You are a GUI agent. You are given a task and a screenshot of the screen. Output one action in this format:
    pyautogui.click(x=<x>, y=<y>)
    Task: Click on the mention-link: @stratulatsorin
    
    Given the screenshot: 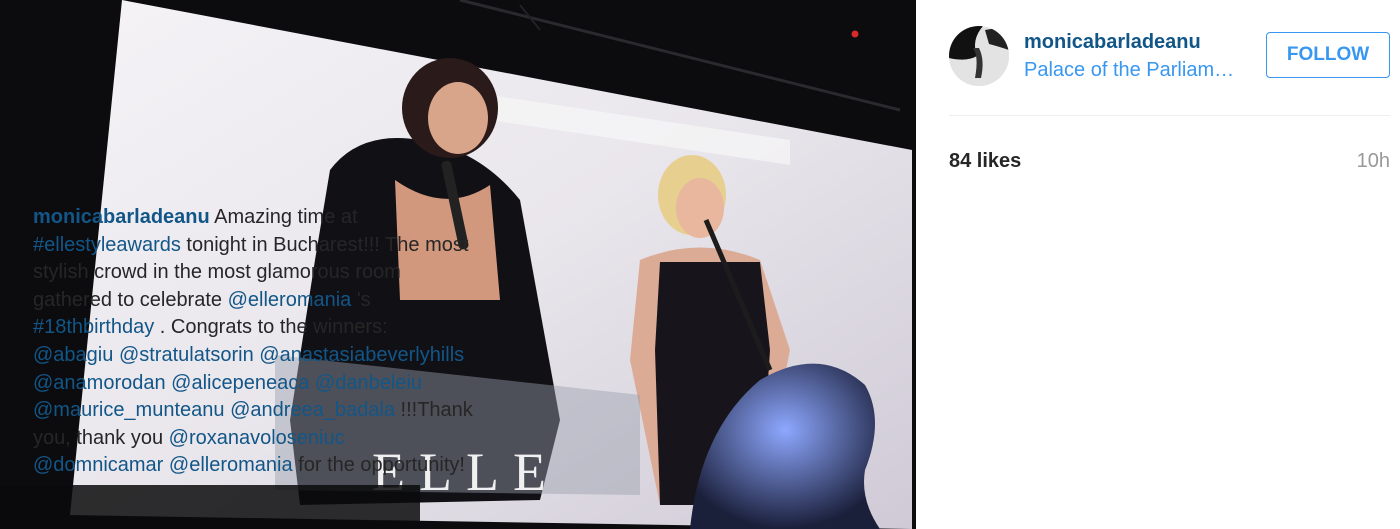 What is the action you would take?
    pyautogui.click(x=186, y=355)
    